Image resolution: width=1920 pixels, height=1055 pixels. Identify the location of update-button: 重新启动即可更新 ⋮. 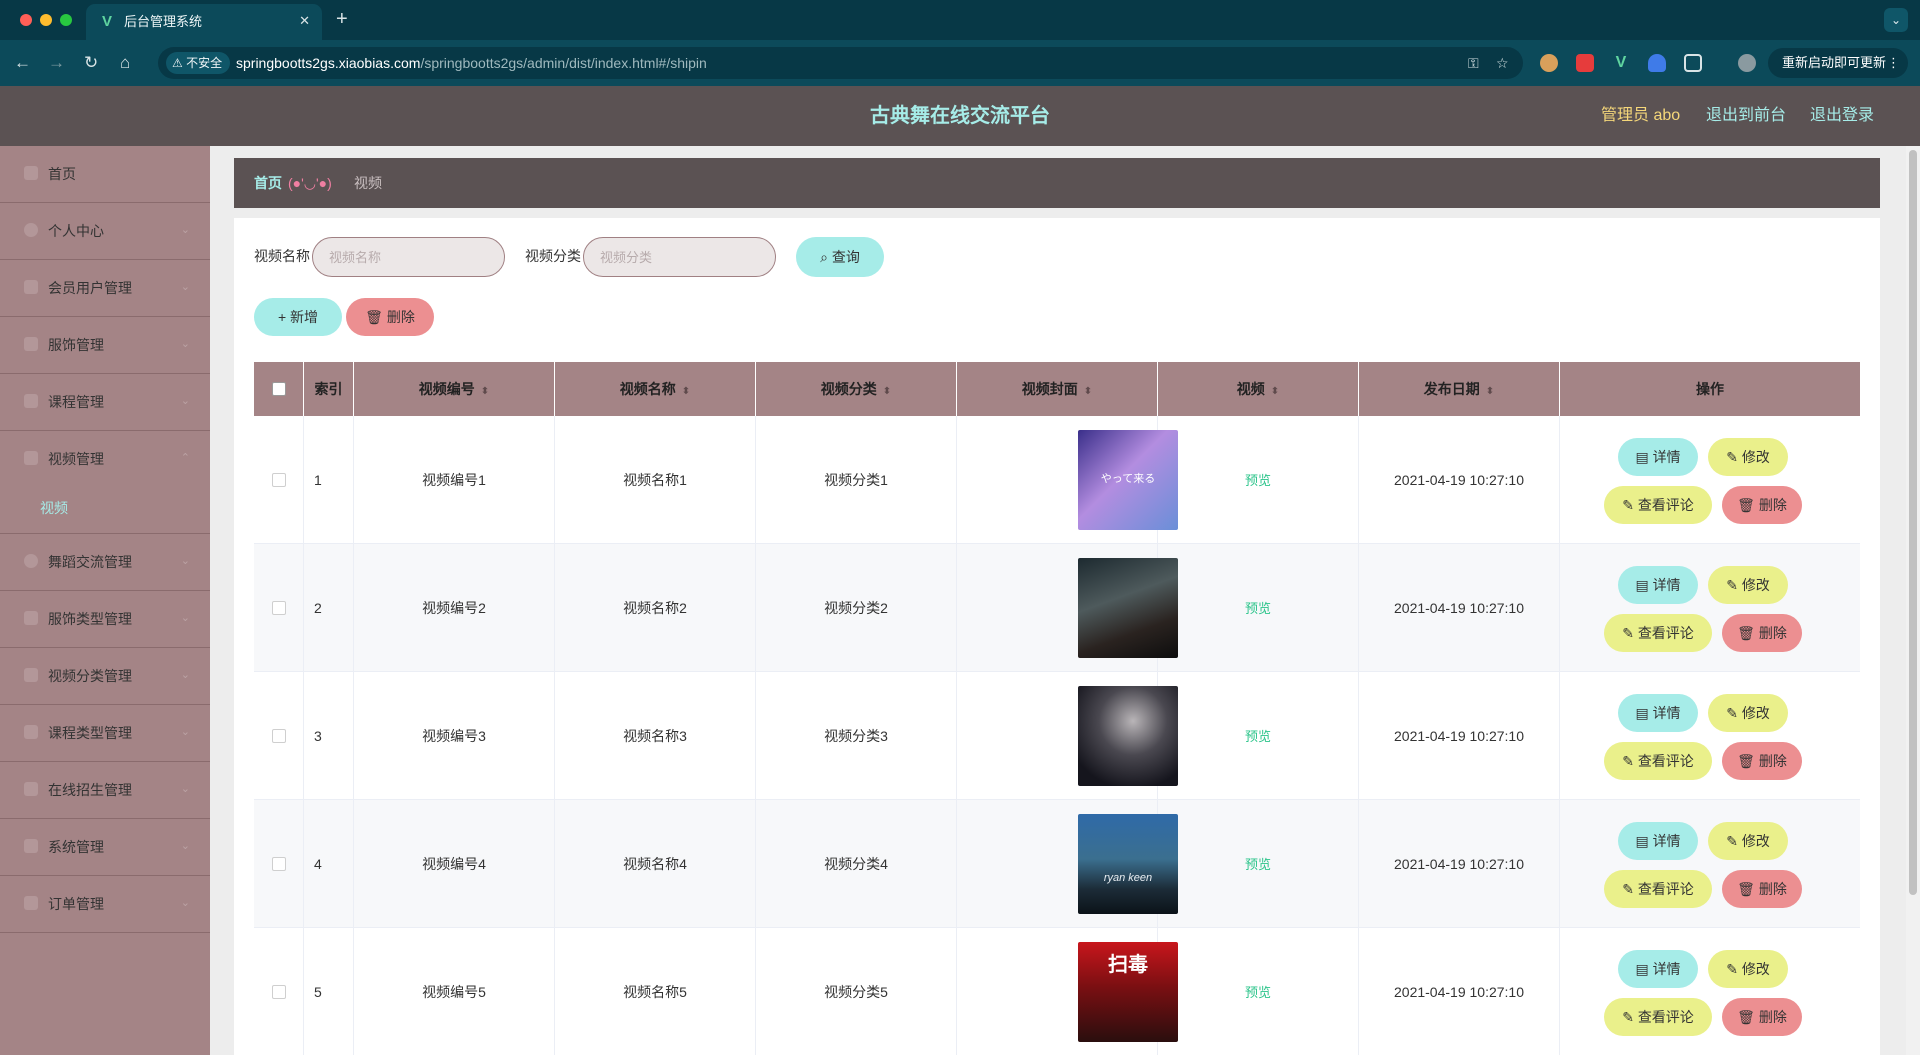
(1837, 63).